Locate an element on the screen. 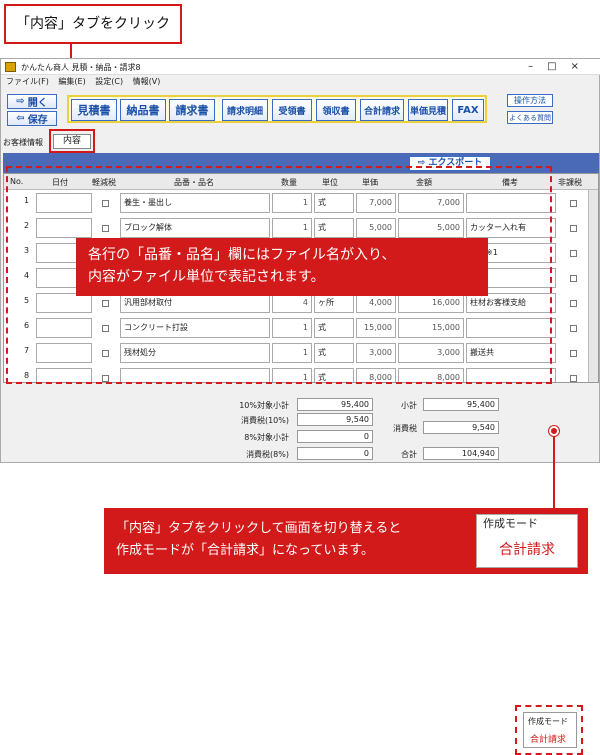 Image resolution: width=600 pixels, height=755 pixels. menu-file: ファイル(F) is located at coordinates (27, 81).